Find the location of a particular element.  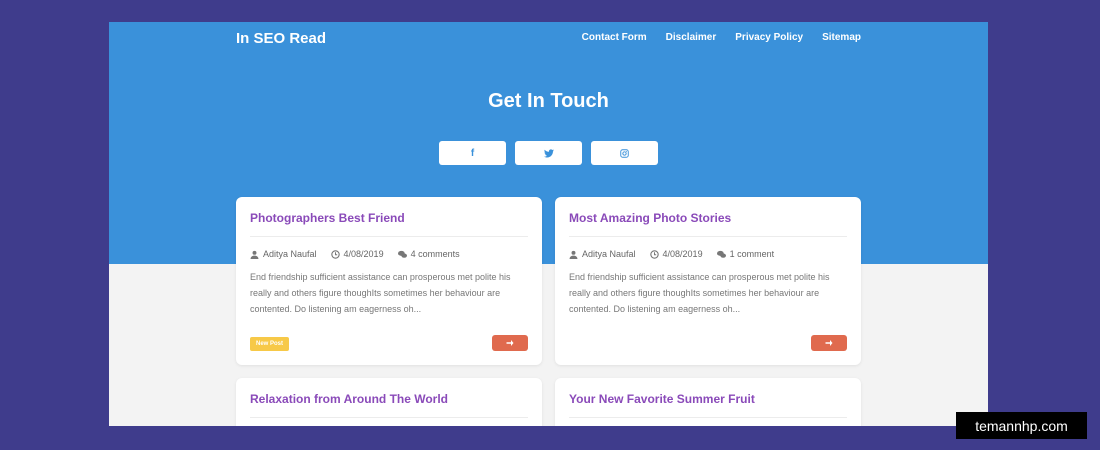

nav-disclaimer: Disclaimer is located at coordinates (691, 37).